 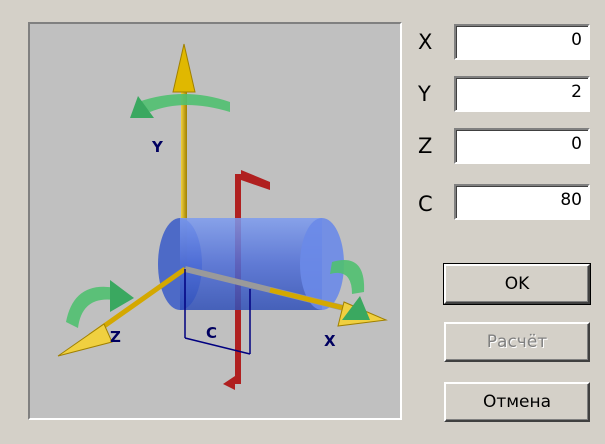 What do you see at coordinates (517, 342) in the screenshot?
I see `calculate-button: Расчёт` at bounding box center [517, 342].